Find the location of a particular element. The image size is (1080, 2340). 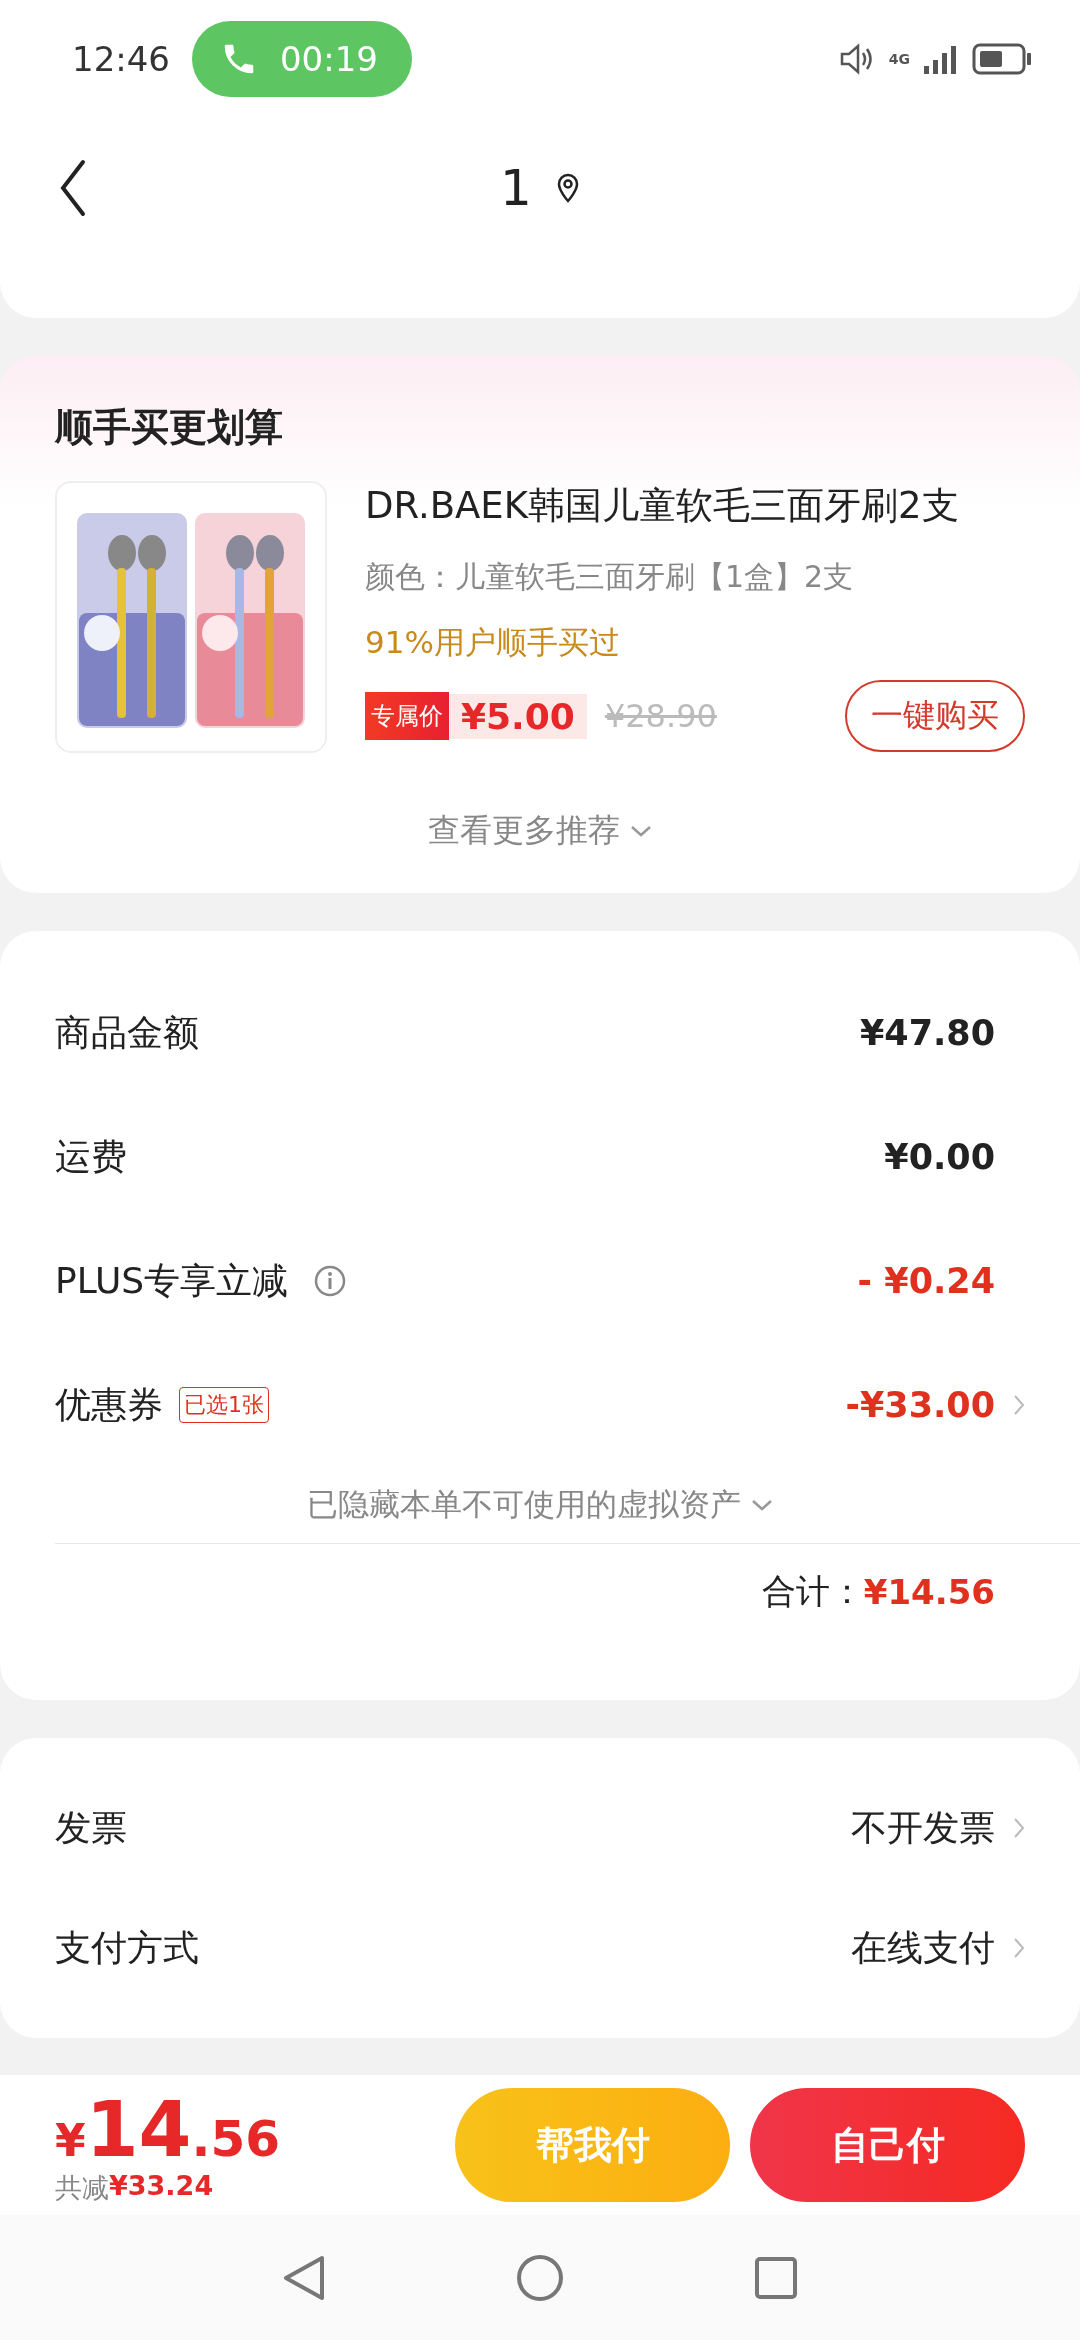

call-pill: 00:19 is located at coordinates (302, 59).